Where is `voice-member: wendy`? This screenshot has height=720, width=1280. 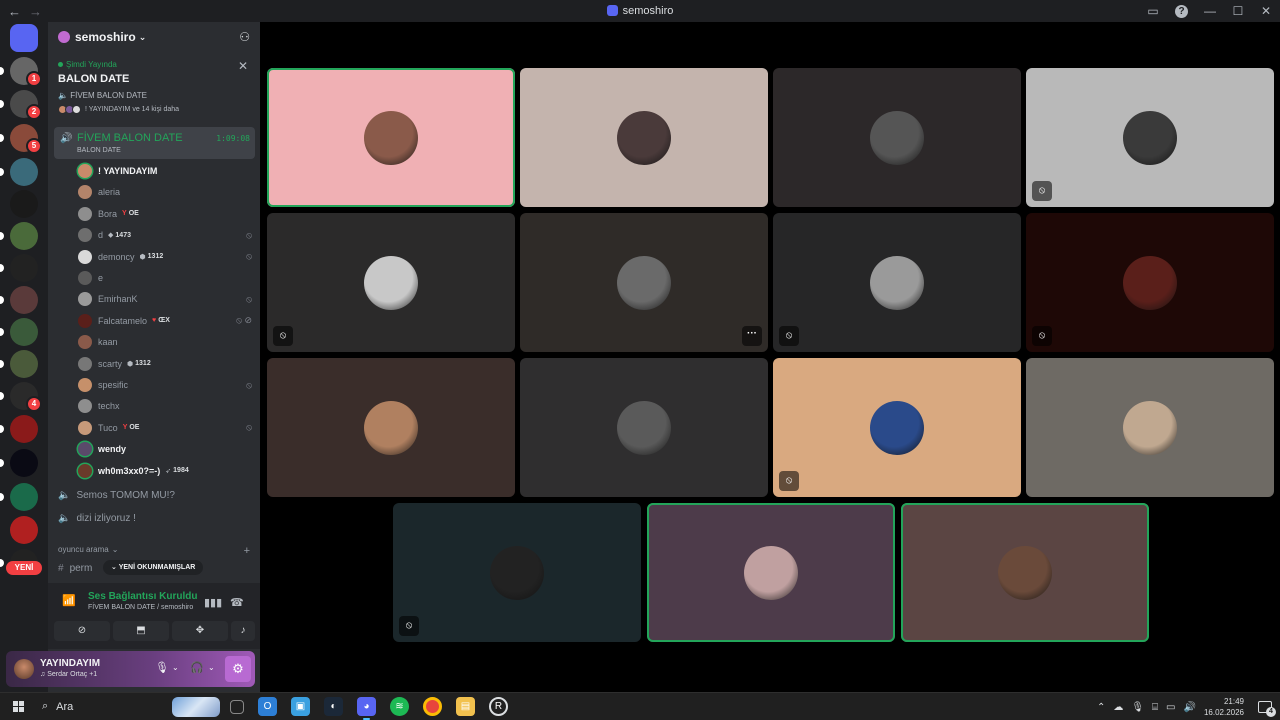
voice-member: wendy is located at coordinates (165, 449).